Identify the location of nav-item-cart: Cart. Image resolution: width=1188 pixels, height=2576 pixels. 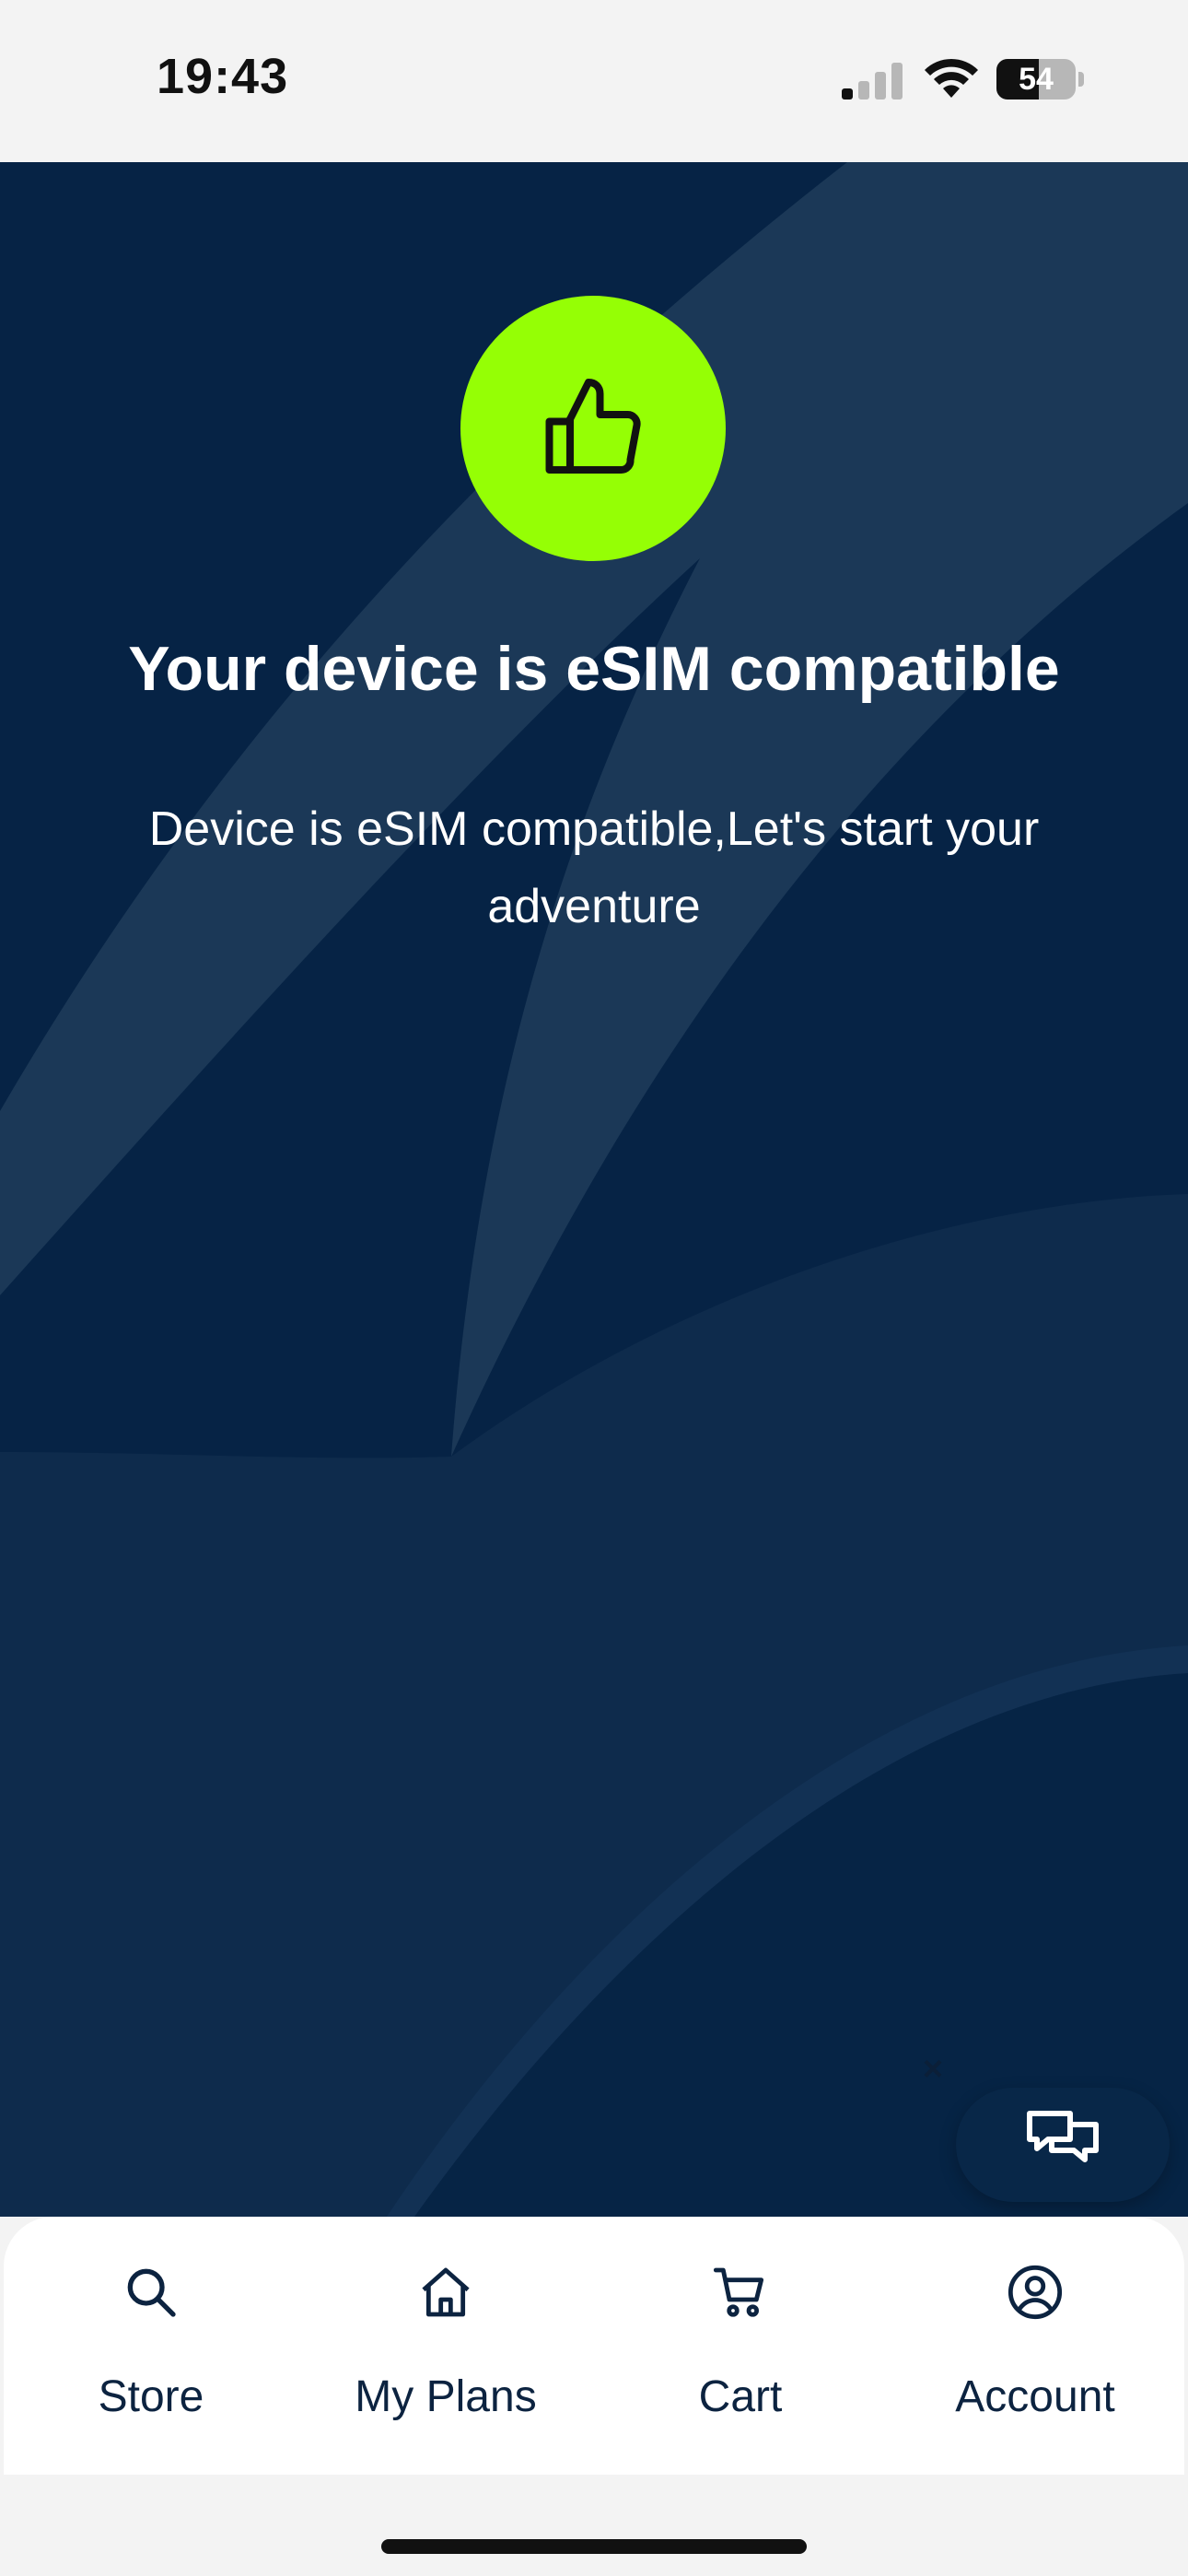
(740, 2346).